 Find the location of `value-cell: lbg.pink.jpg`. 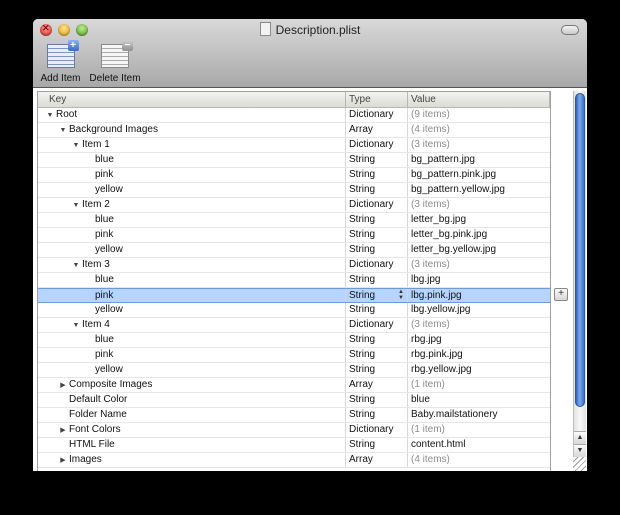

value-cell: lbg.pink.jpg is located at coordinates (479, 295).